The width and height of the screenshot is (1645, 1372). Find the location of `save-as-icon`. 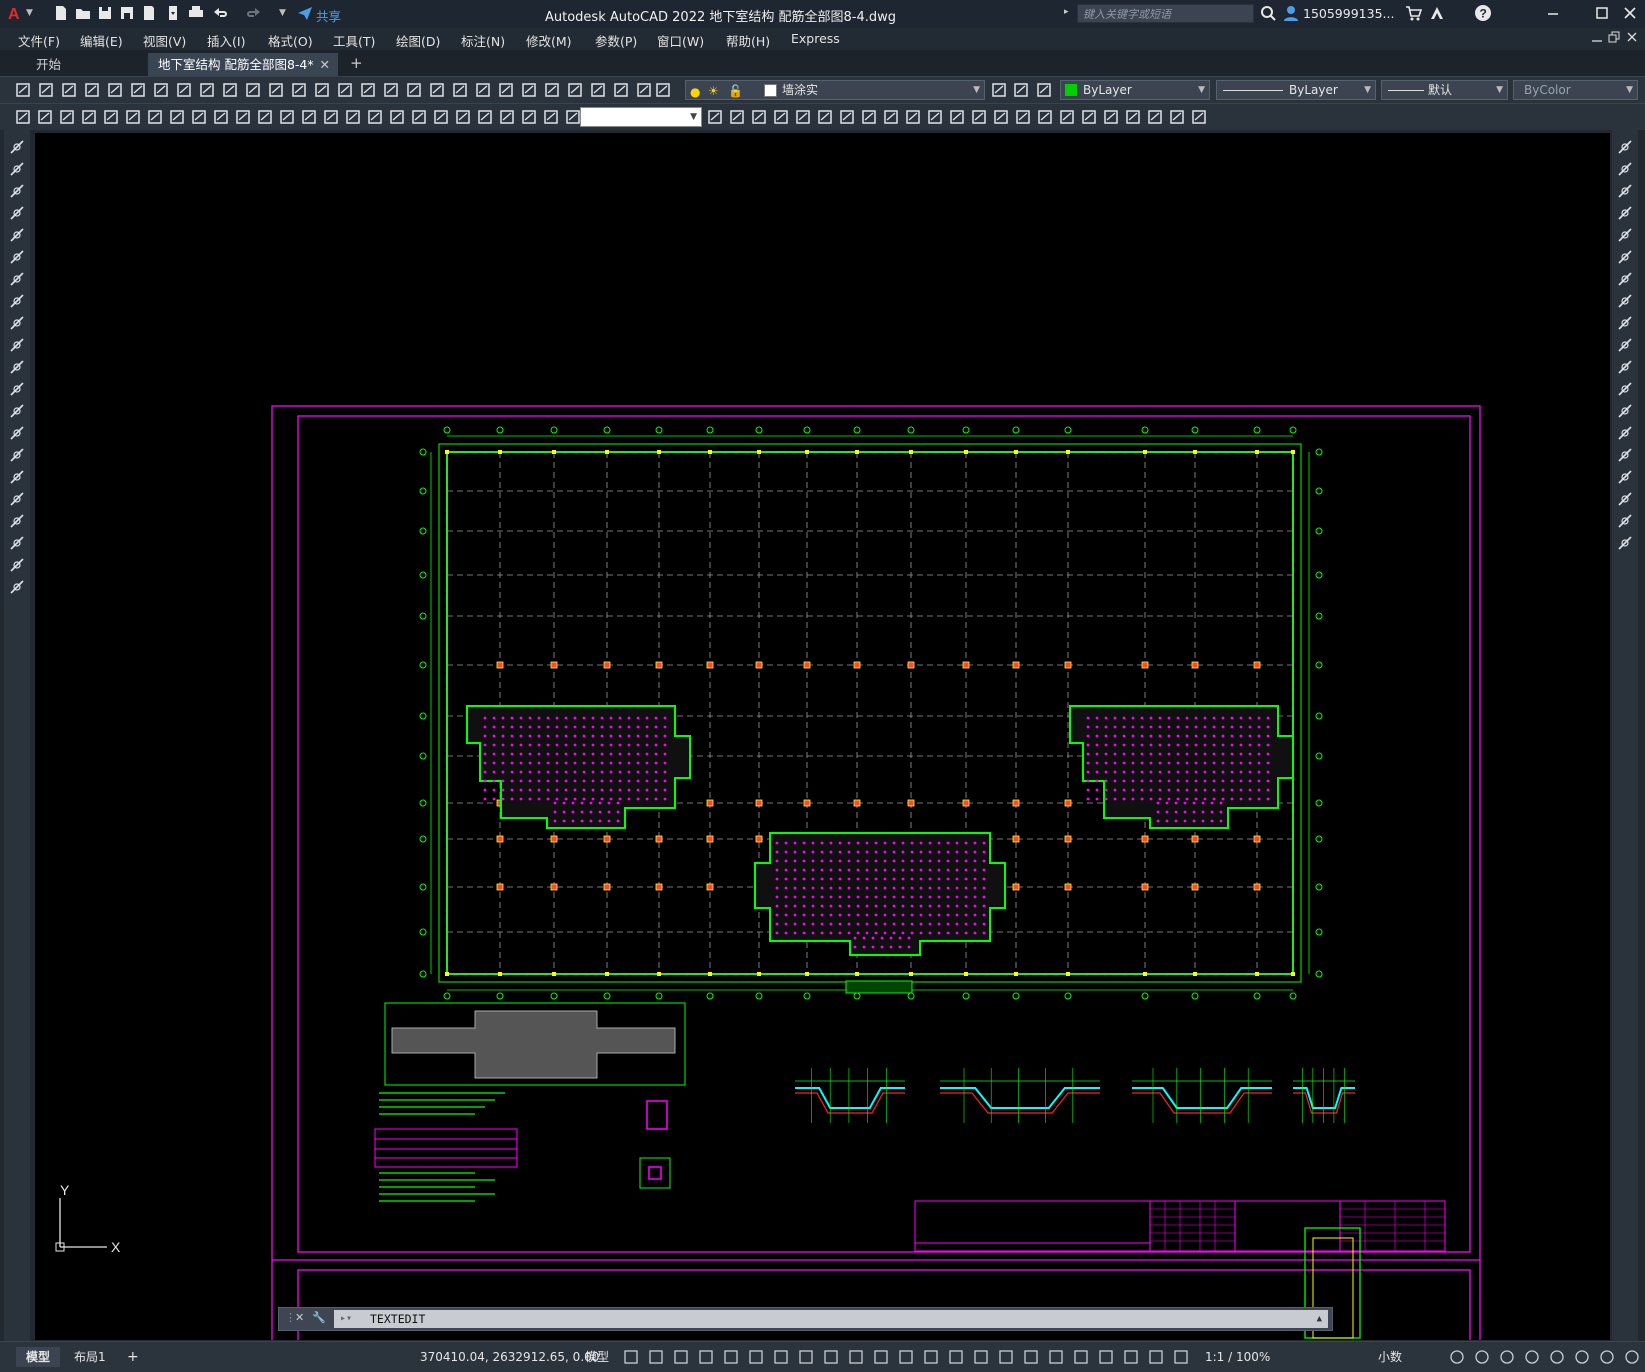

save-as-icon is located at coordinates (127, 13).